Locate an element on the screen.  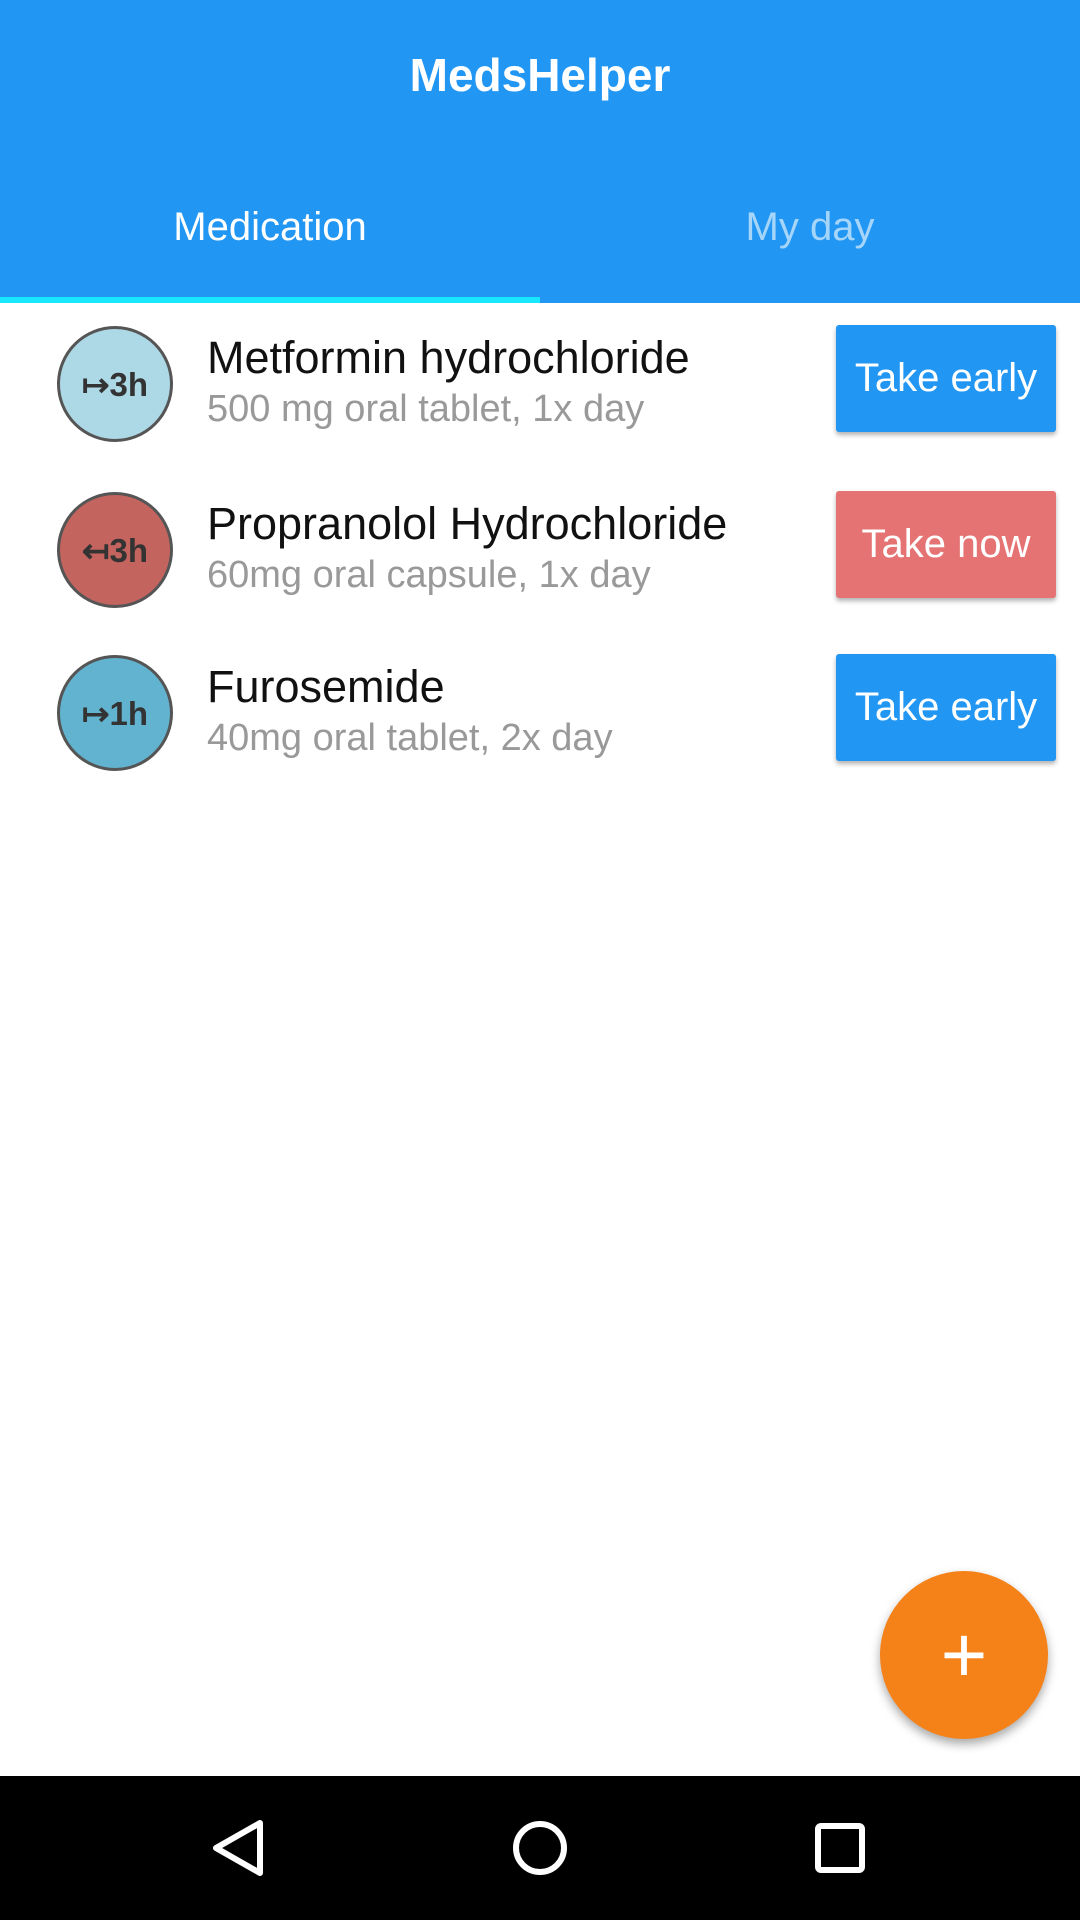
take-now-button: Take now is located at coordinates (946, 544).